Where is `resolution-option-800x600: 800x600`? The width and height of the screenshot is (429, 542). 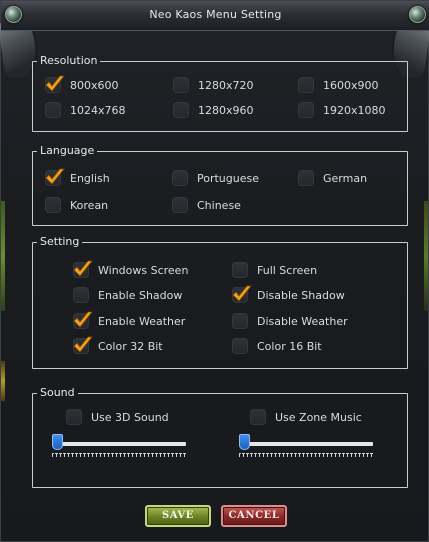 resolution-option-800x600: 800x600 is located at coordinates (82, 85).